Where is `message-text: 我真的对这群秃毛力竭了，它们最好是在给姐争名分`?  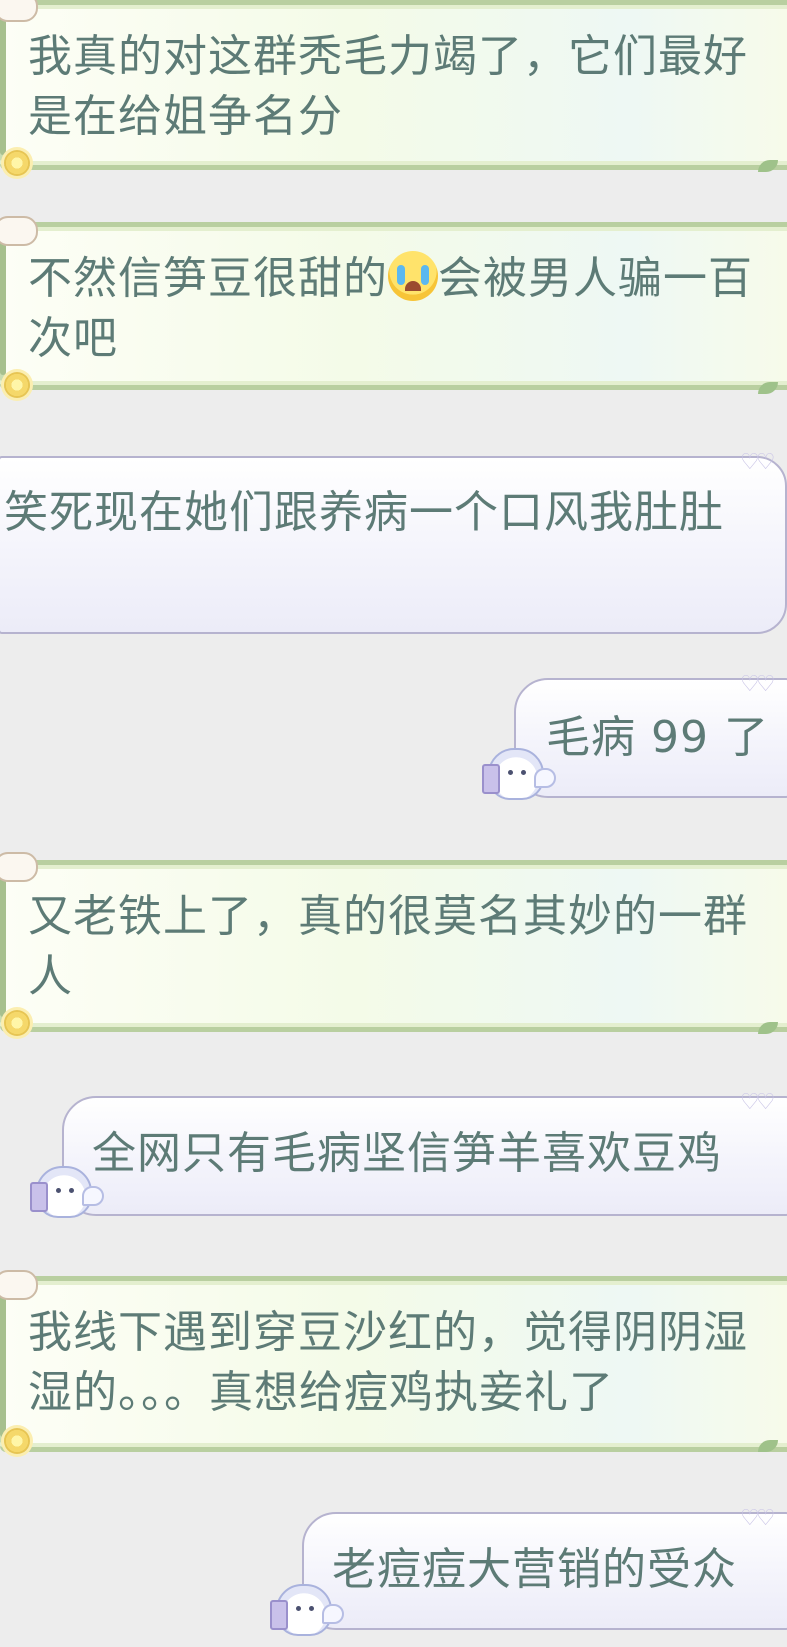 message-text: 我真的对这群秃毛力竭了，它们最好是在给姐争名分 is located at coordinates (388, 86).